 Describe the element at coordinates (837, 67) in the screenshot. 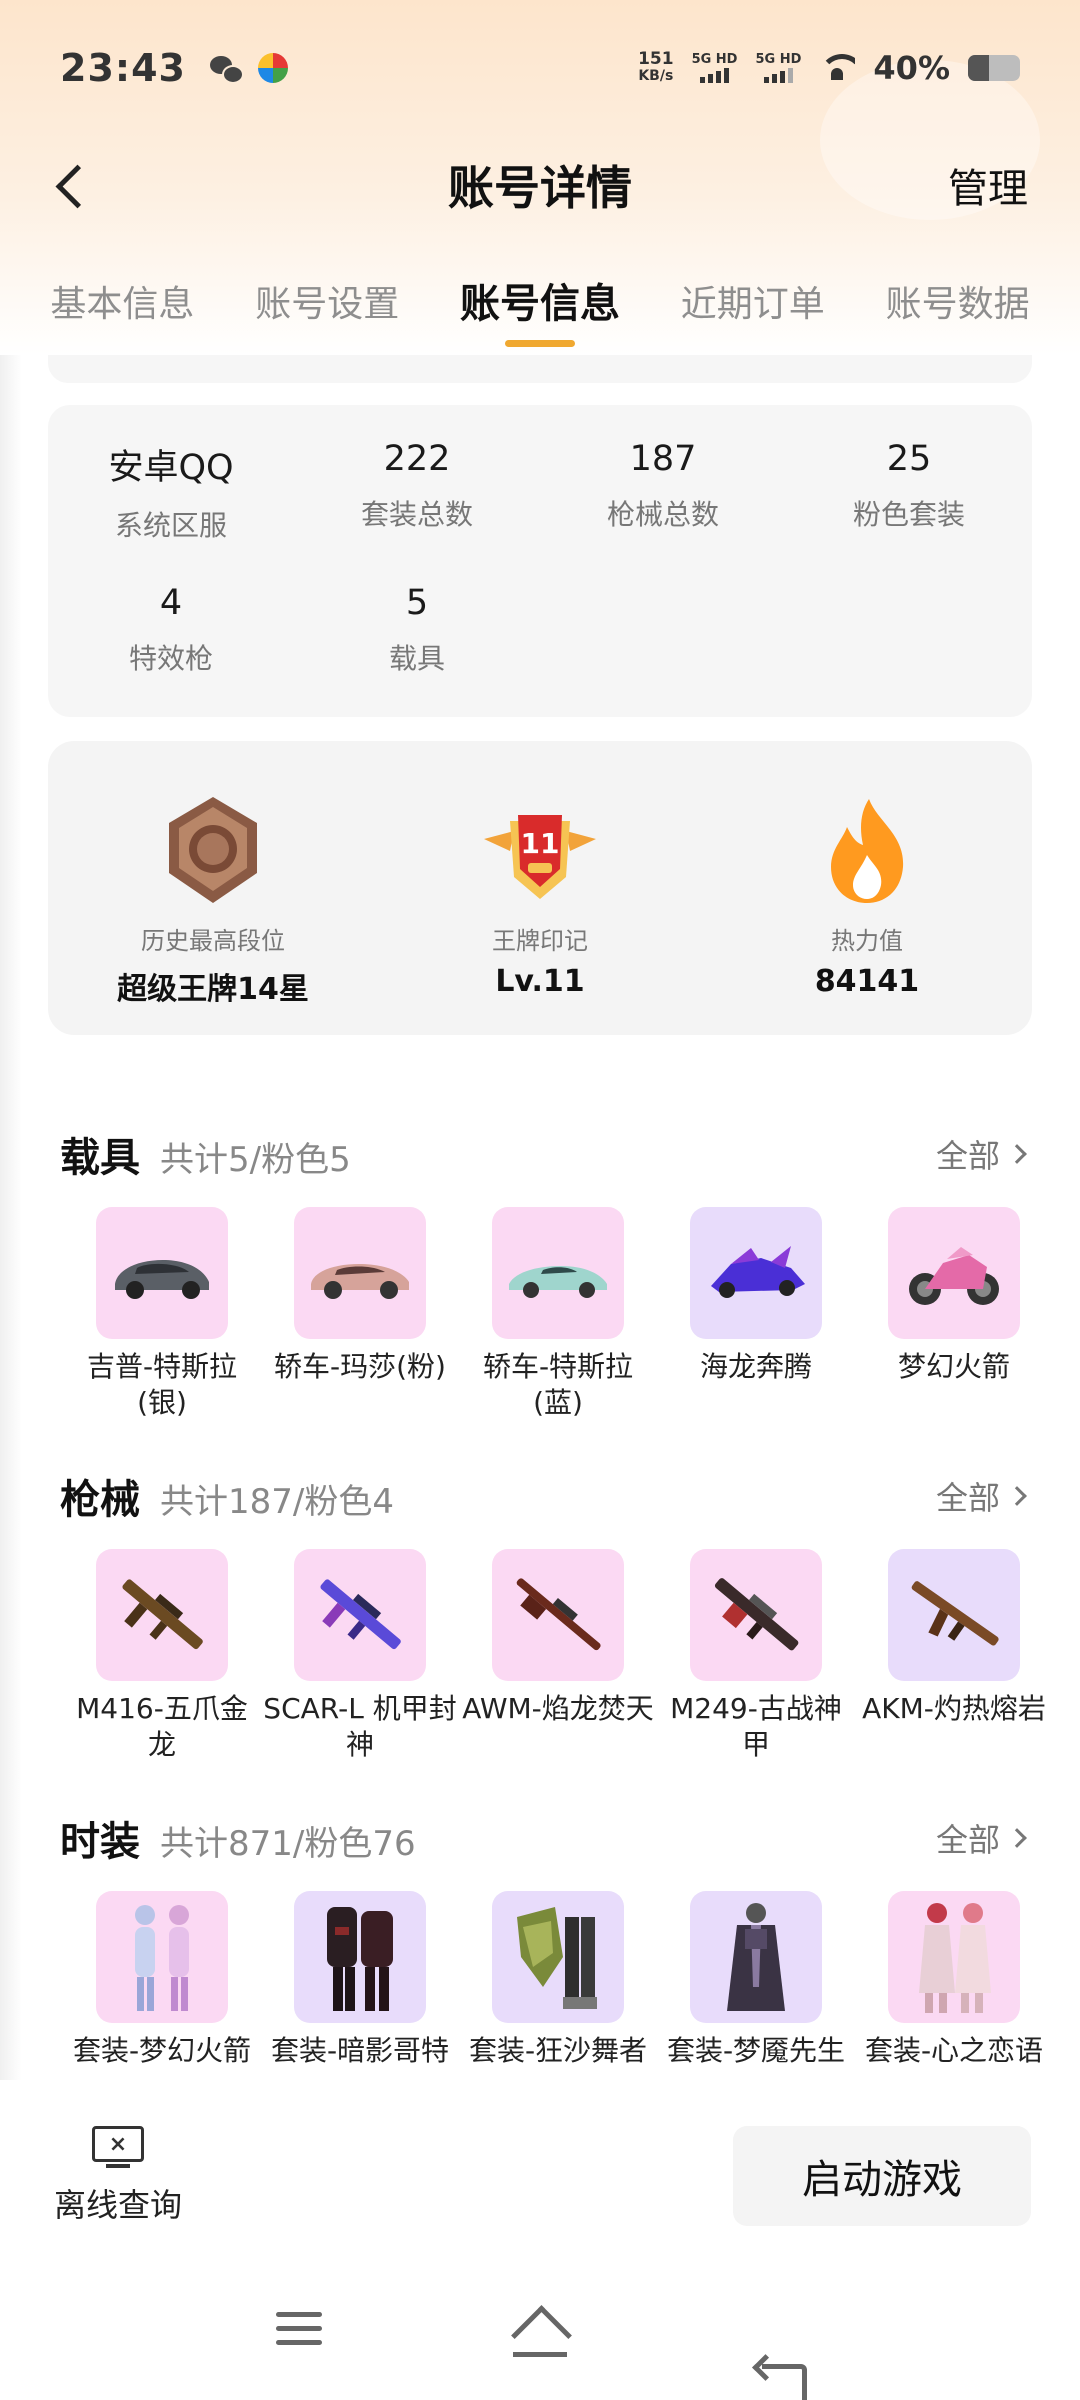

I see `wifi-icon` at that location.